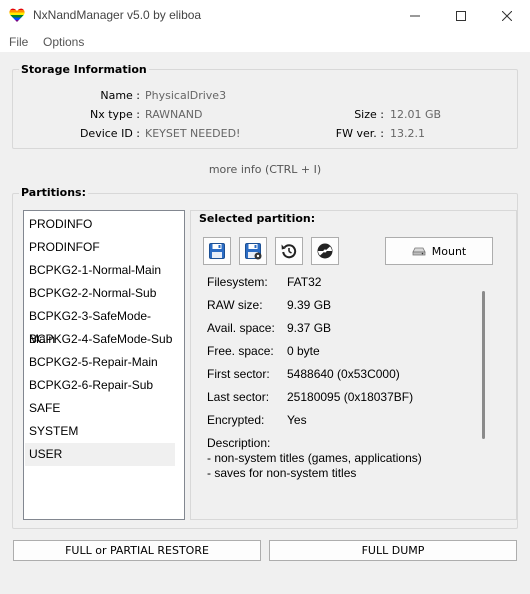  I want to click on minimize-button, so click(415, 15).